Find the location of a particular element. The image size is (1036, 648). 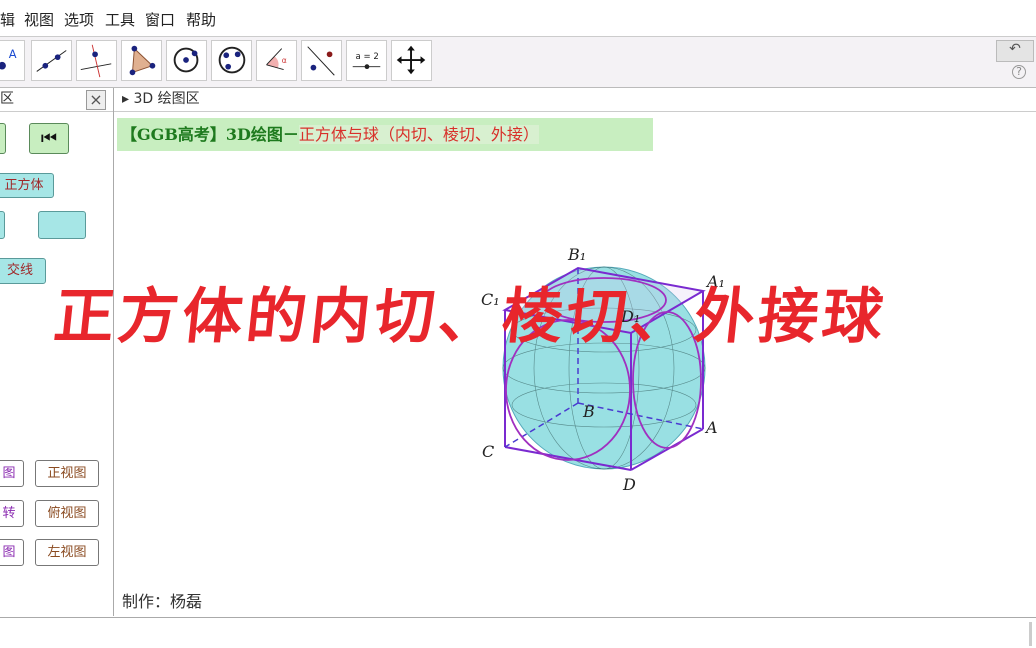

input-bar is located at coordinates (518, 632).